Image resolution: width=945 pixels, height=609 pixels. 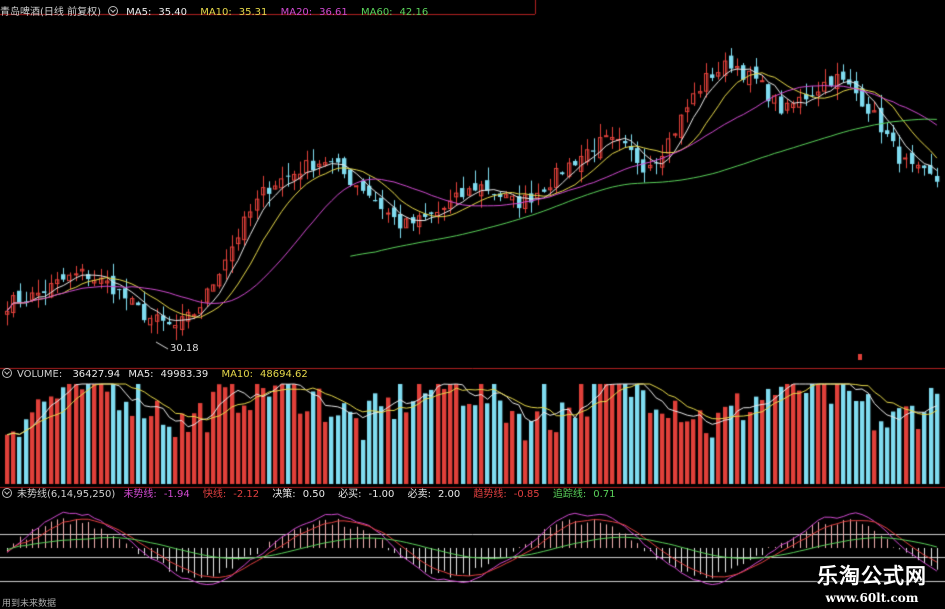 I want to click on ind-item-4: 必卖: 2.00, so click(x=434, y=494).